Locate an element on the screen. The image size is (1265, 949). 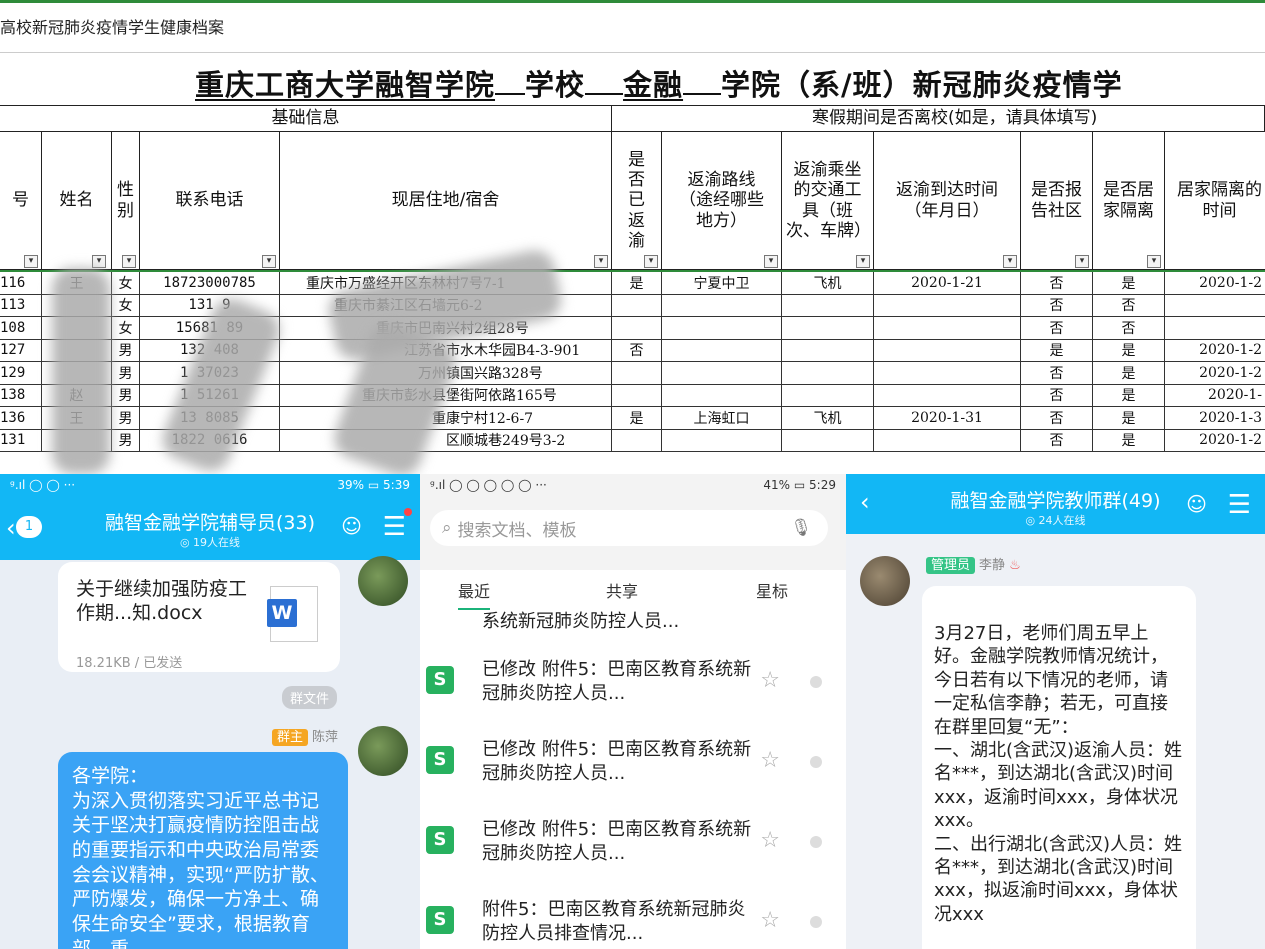
table-cell: 136 is located at coordinates (21, 418).